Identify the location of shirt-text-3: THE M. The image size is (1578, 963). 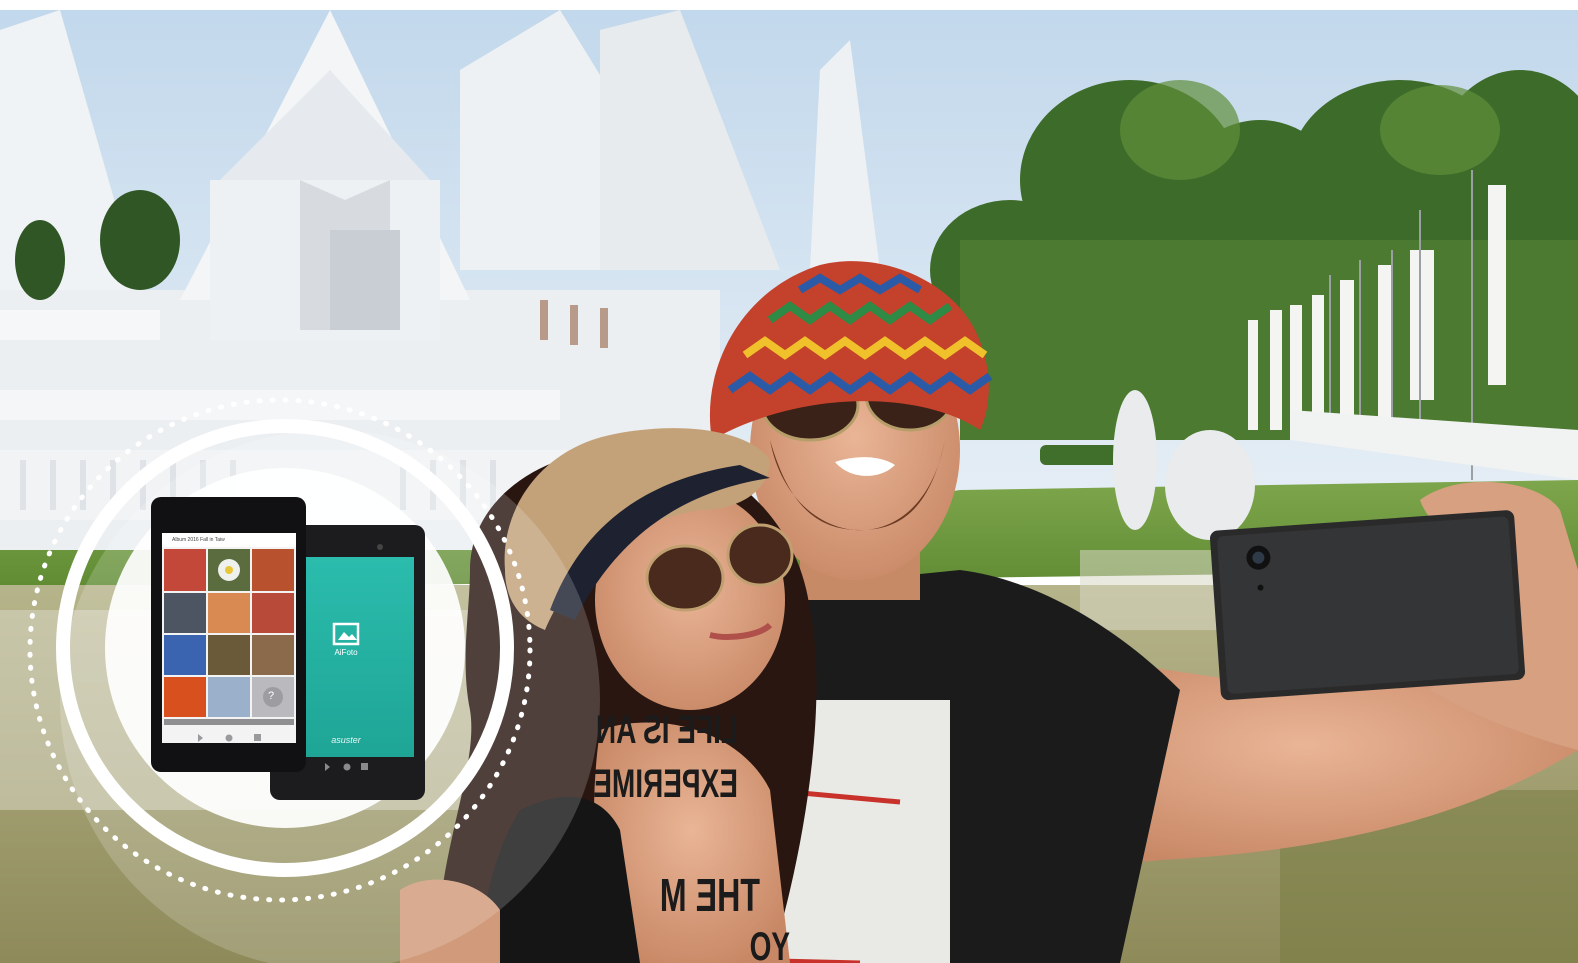
(709, 895).